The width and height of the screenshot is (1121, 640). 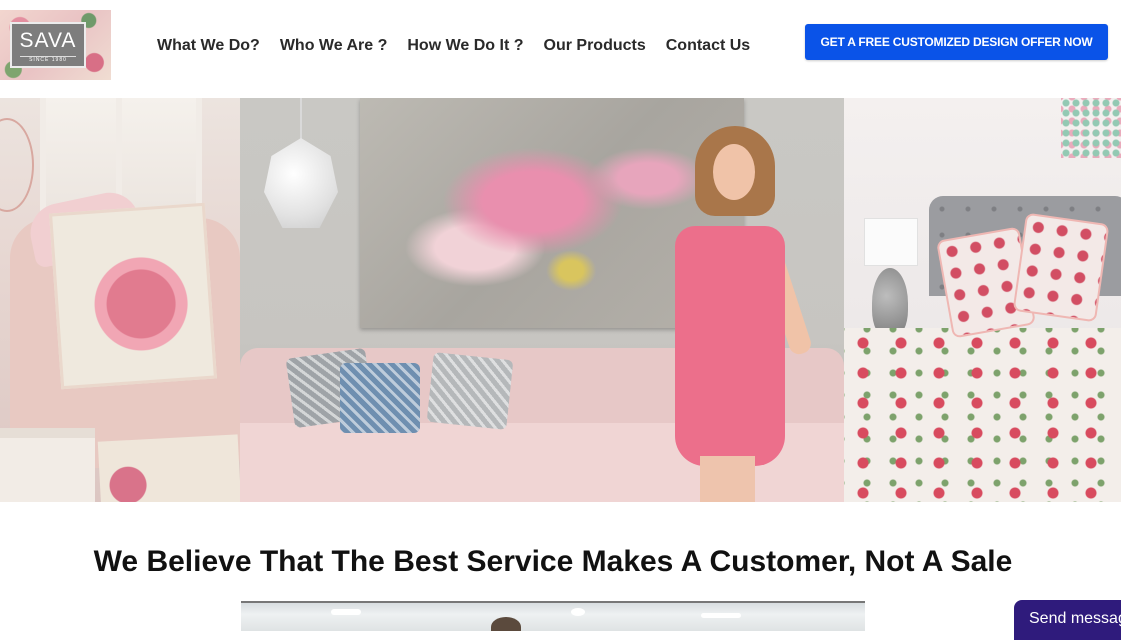 What do you see at coordinates (1061, 267) in the screenshot?
I see `bed-pillow` at bounding box center [1061, 267].